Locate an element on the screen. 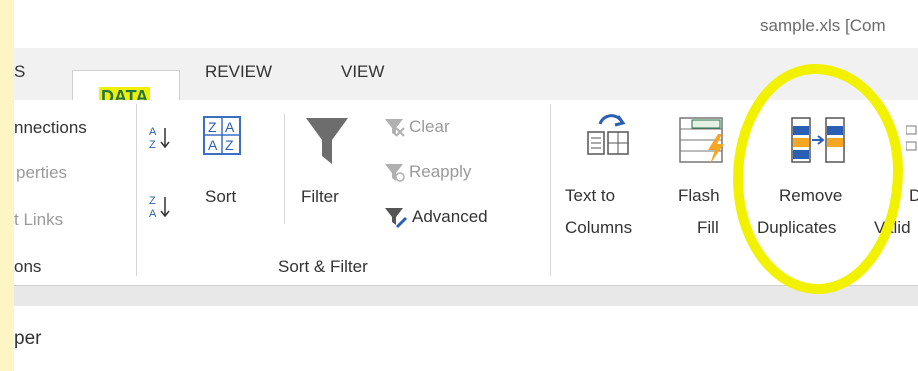 This screenshot has height=371, width=918. sort-button: Sort is located at coordinates (220, 197).